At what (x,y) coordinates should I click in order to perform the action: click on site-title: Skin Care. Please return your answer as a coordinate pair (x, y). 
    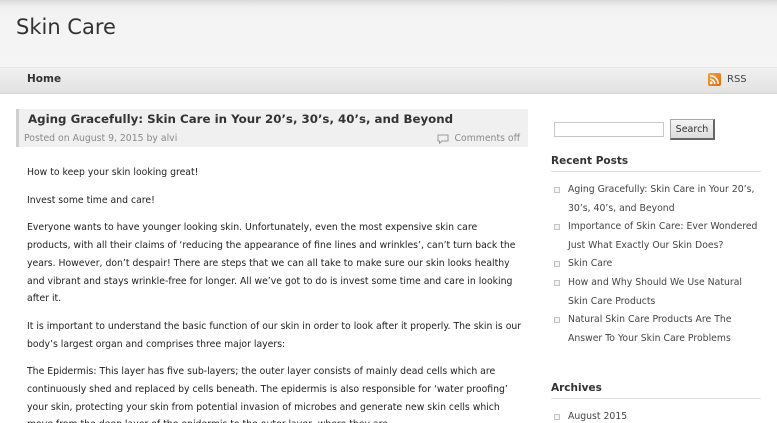
    Looking at the image, I should click on (66, 27).